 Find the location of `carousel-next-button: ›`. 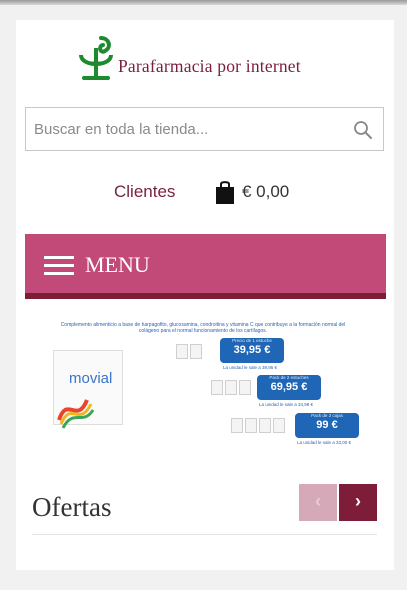

carousel-next-button: › is located at coordinates (358, 502).